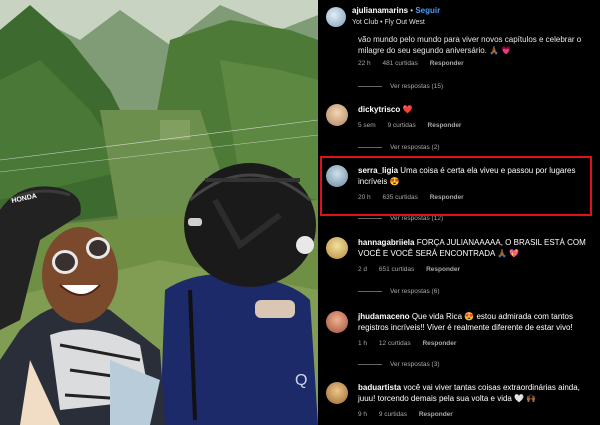  Describe the element at coordinates (363, 343) in the screenshot. I see `comment-time: 1 h` at that location.